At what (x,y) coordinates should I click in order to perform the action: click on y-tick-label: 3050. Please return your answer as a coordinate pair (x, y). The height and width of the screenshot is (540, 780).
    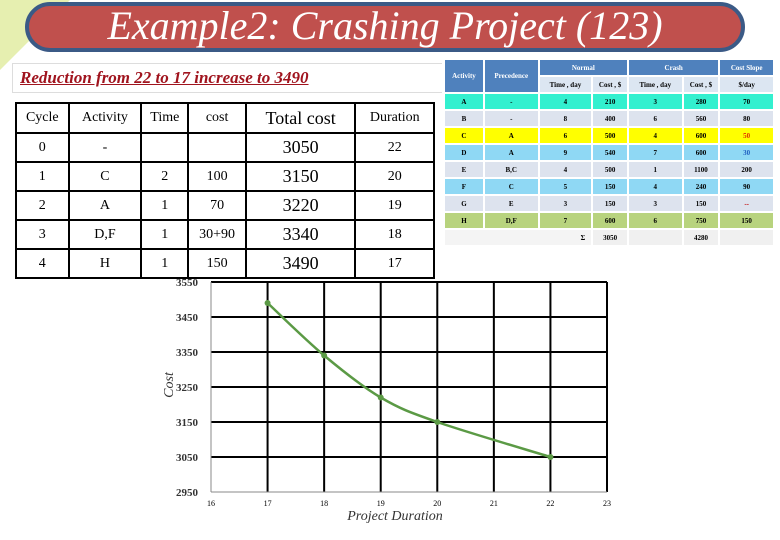
    Looking at the image, I should click on (187, 458).